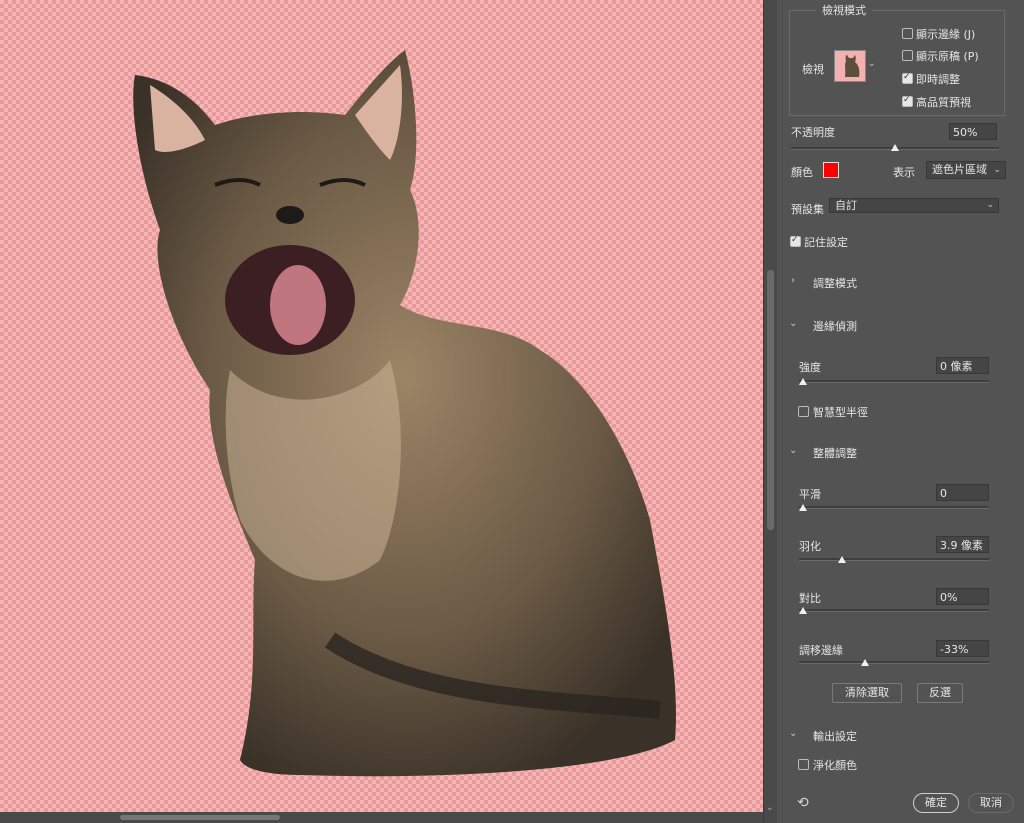  Describe the element at coordinates (795, 241) in the screenshot. I see `remember-settings-checkbox` at that location.